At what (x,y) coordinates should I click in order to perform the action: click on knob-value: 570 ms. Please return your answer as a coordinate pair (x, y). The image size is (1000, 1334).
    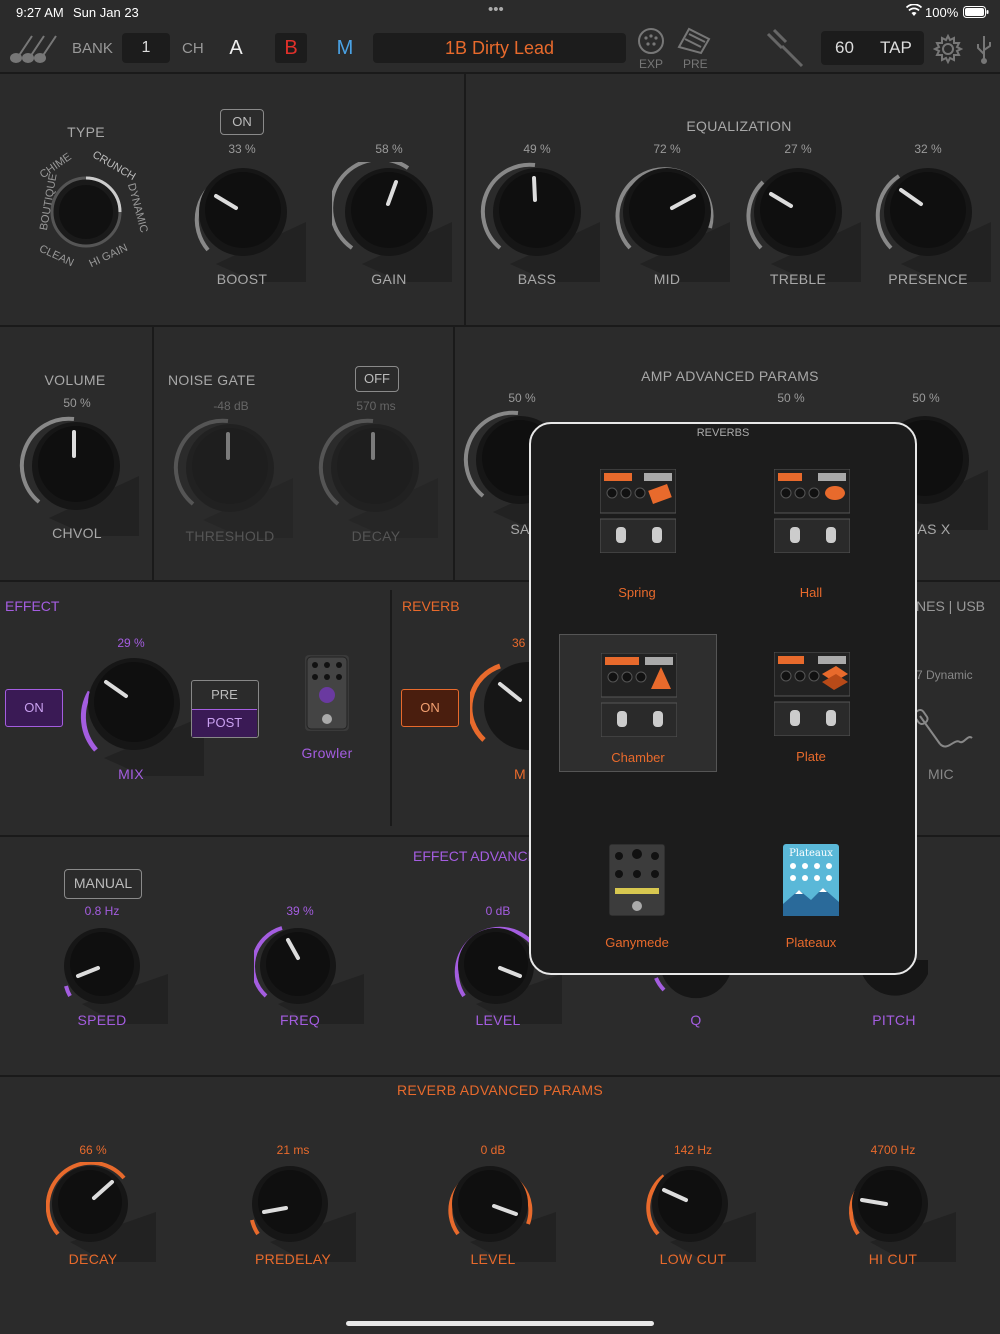
    Looking at the image, I should click on (376, 406).